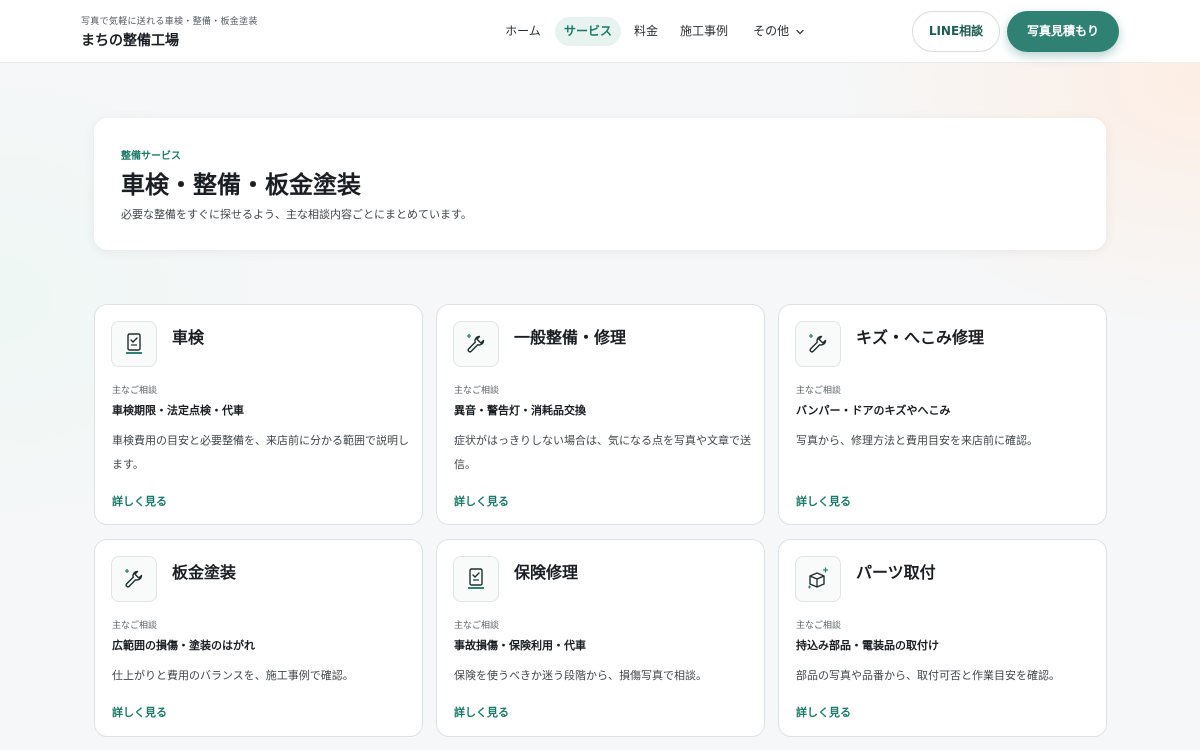 This screenshot has height=750, width=1200. What do you see at coordinates (896, 572) in the screenshot?
I see `card-title: パーツ取付` at bounding box center [896, 572].